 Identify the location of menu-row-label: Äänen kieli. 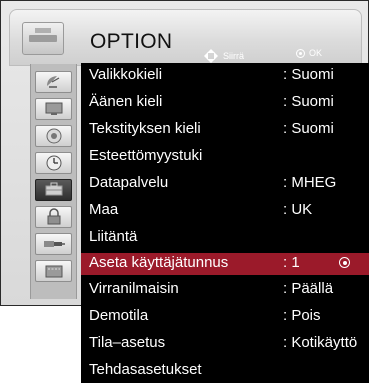
(126, 101).